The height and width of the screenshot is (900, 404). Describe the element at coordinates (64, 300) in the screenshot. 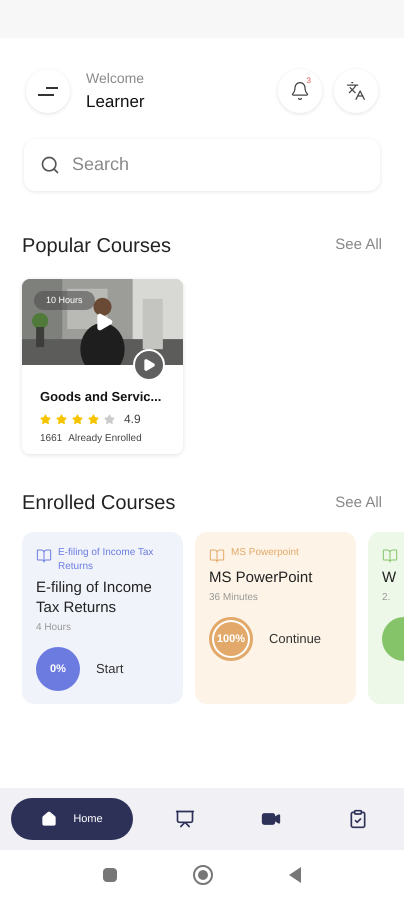

I see `duration-badge: 10 Hours` at that location.